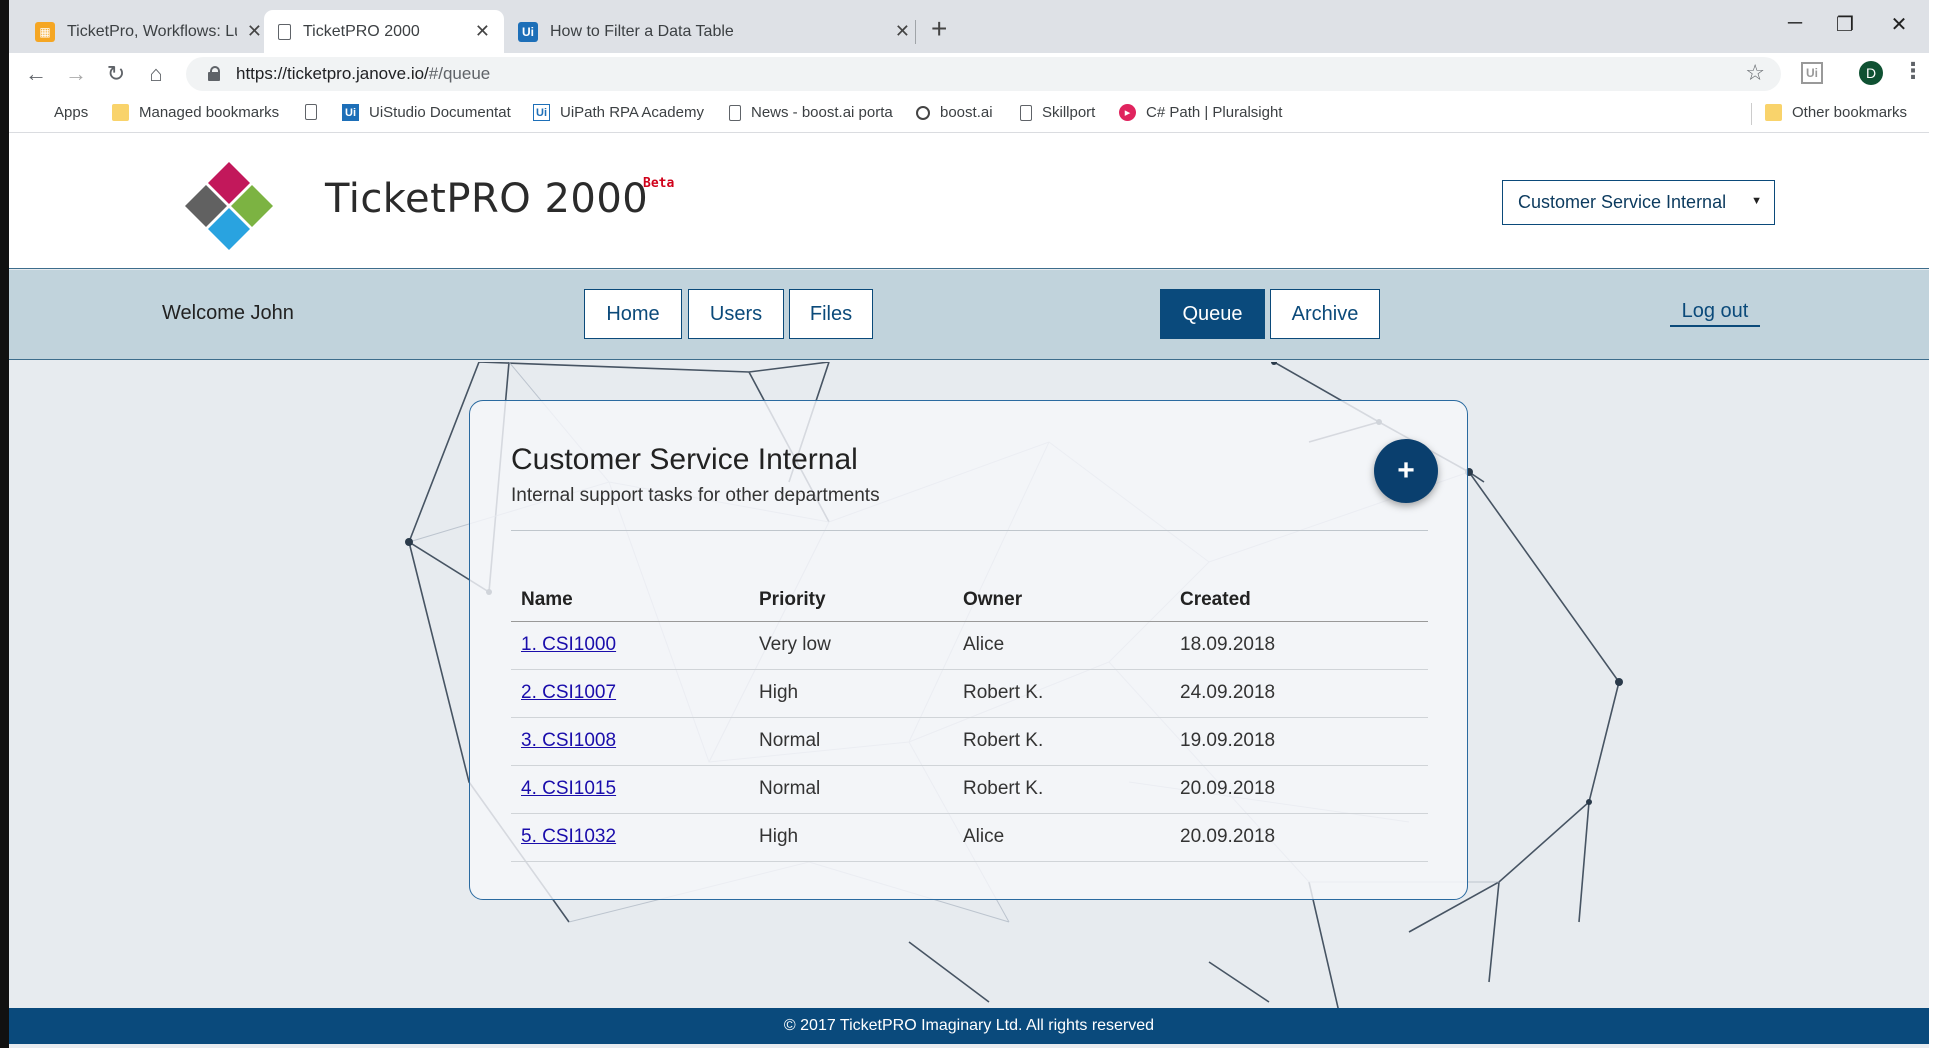 This screenshot has width=1938, height=1048. What do you see at coordinates (1812, 73) in the screenshot?
I see `uipath-extension-icon: Ui` at bounding box center [1812, 73].